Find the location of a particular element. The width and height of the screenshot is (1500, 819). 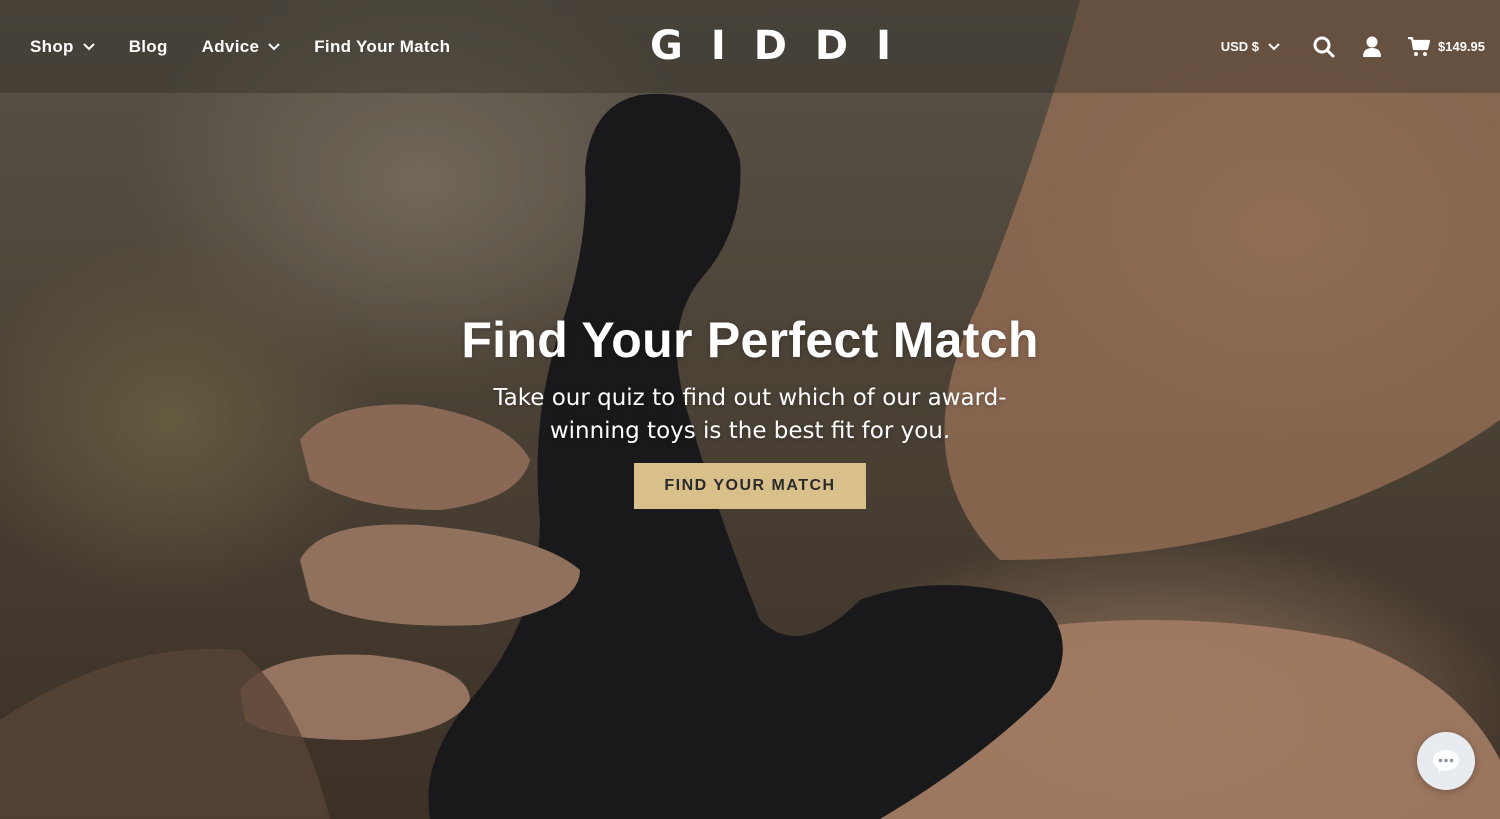

cart-total: $149.95 is located at coordinates (1461, 46).